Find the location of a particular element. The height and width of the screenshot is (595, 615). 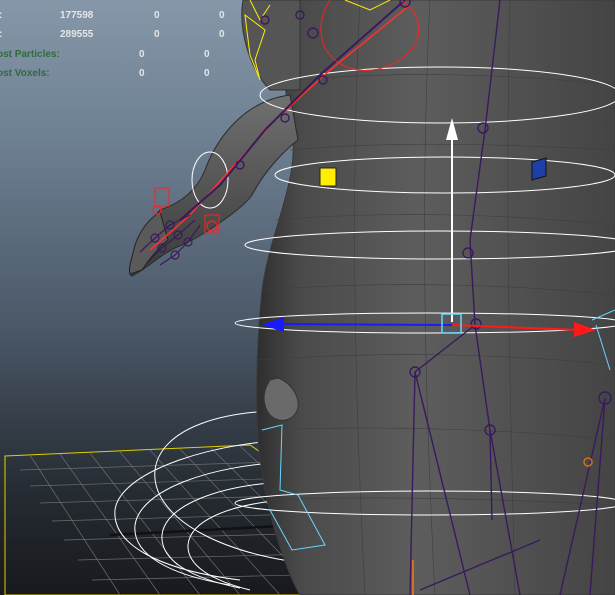

manipulator-z-axis is located at coordinates (366, 324).